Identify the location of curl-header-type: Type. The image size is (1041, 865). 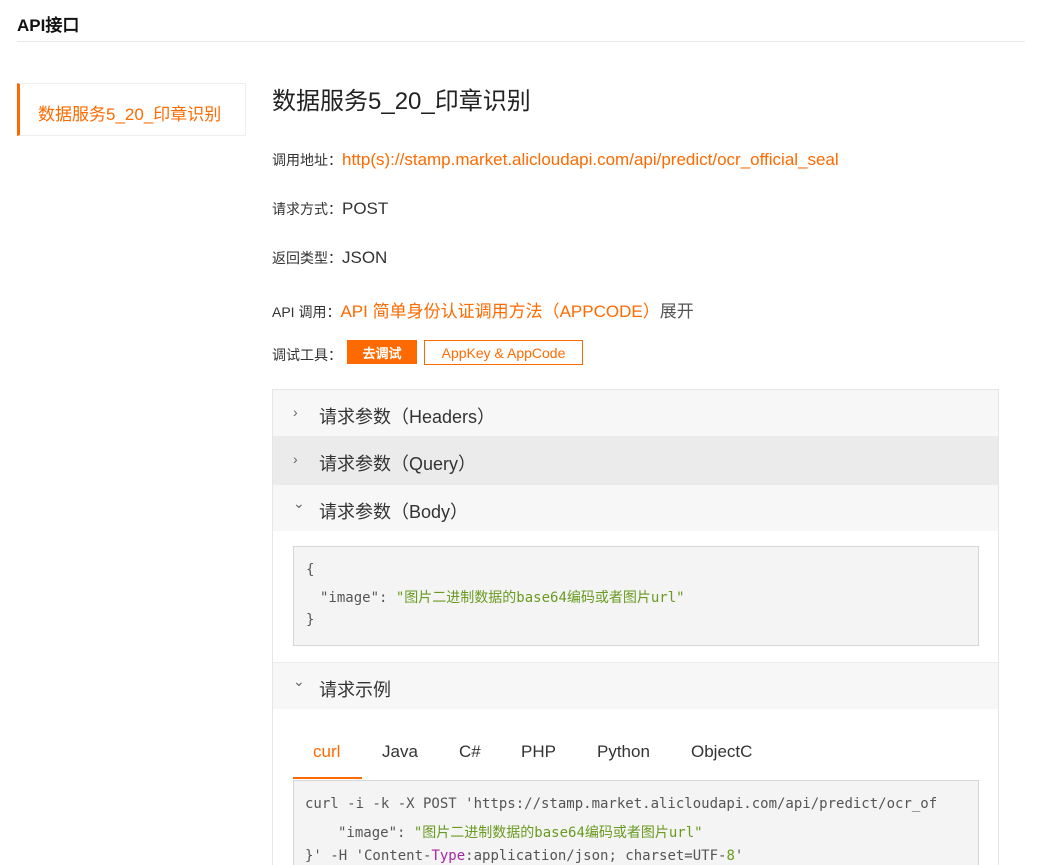
(448, 856).